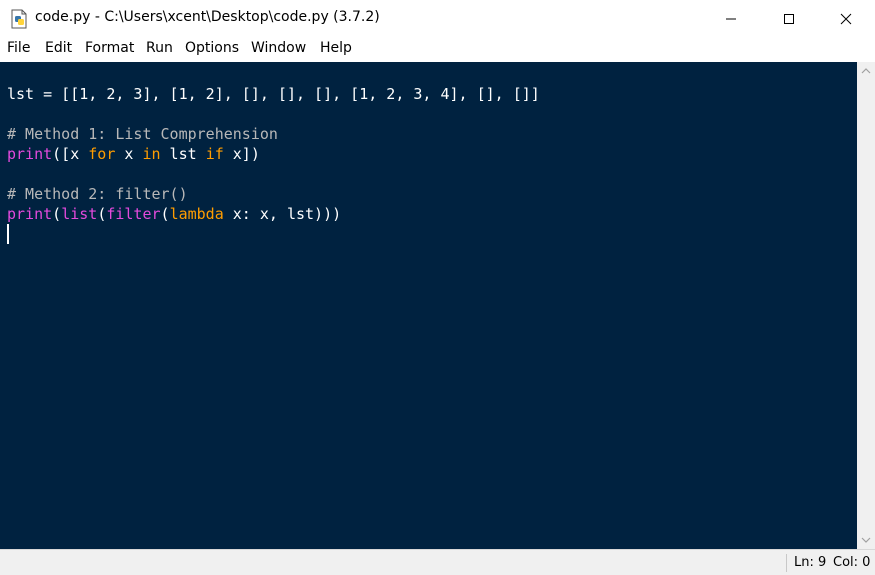  Describe the element at coordinates (437, 562) in the screenshot. I see `status-bar: Ln: 9 Col: 0` at that location.